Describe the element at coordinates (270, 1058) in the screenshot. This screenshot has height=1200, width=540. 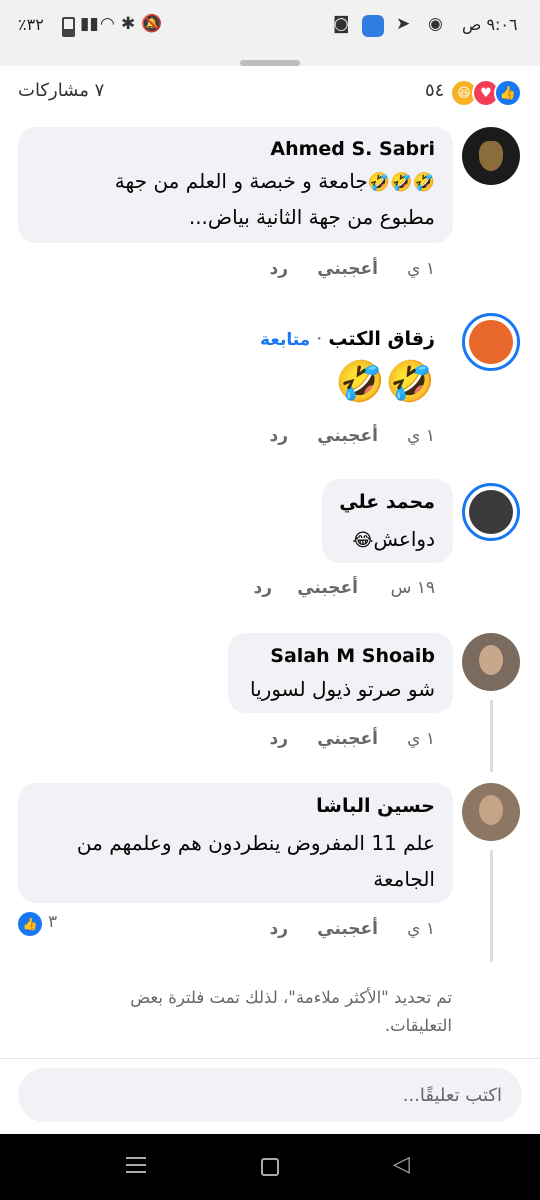
I see `divider` at that location.